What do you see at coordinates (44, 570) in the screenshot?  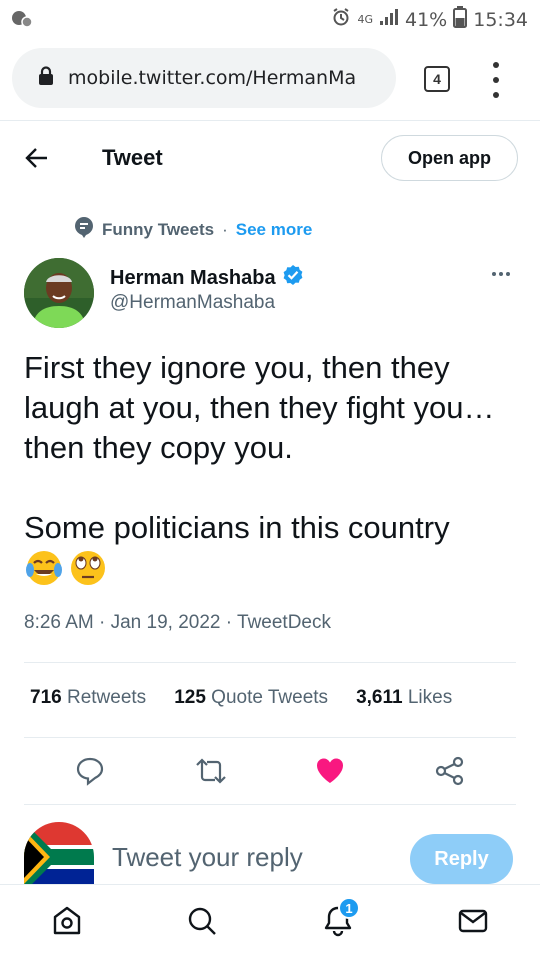 I see `tears-of-joy-emoji` at bounding box center [44, 570].